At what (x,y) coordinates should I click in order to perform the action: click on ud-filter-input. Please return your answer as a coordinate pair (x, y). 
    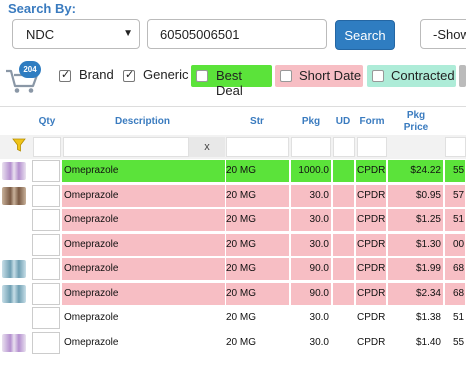
    Looking at the image, I should click on (344, 147).